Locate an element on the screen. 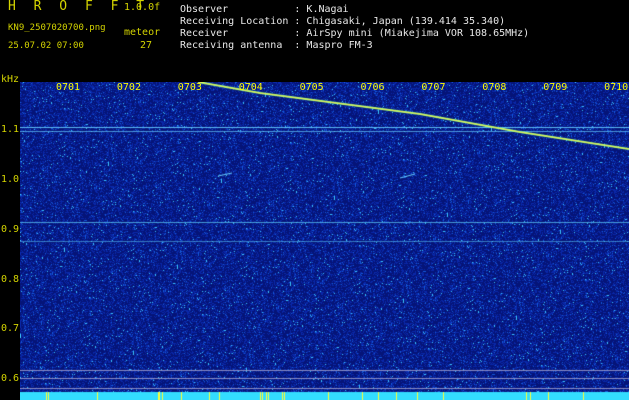 This screenshot has width=629, height=400. x-axis-label: 0708 is located at coordinates (494, 87).